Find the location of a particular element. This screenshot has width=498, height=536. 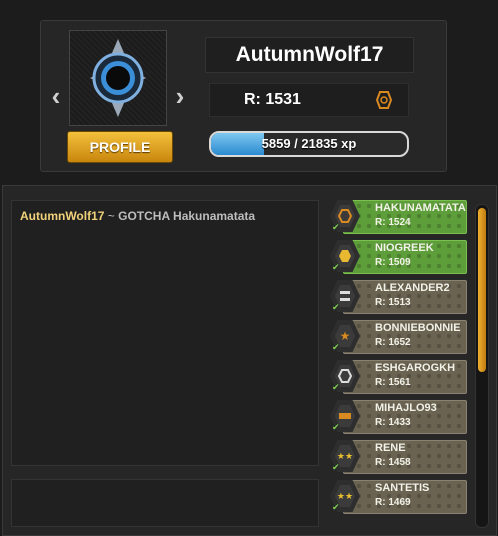

xp-progress-bar: 5859 / 21835 xp is located at coordinates (309, 144).